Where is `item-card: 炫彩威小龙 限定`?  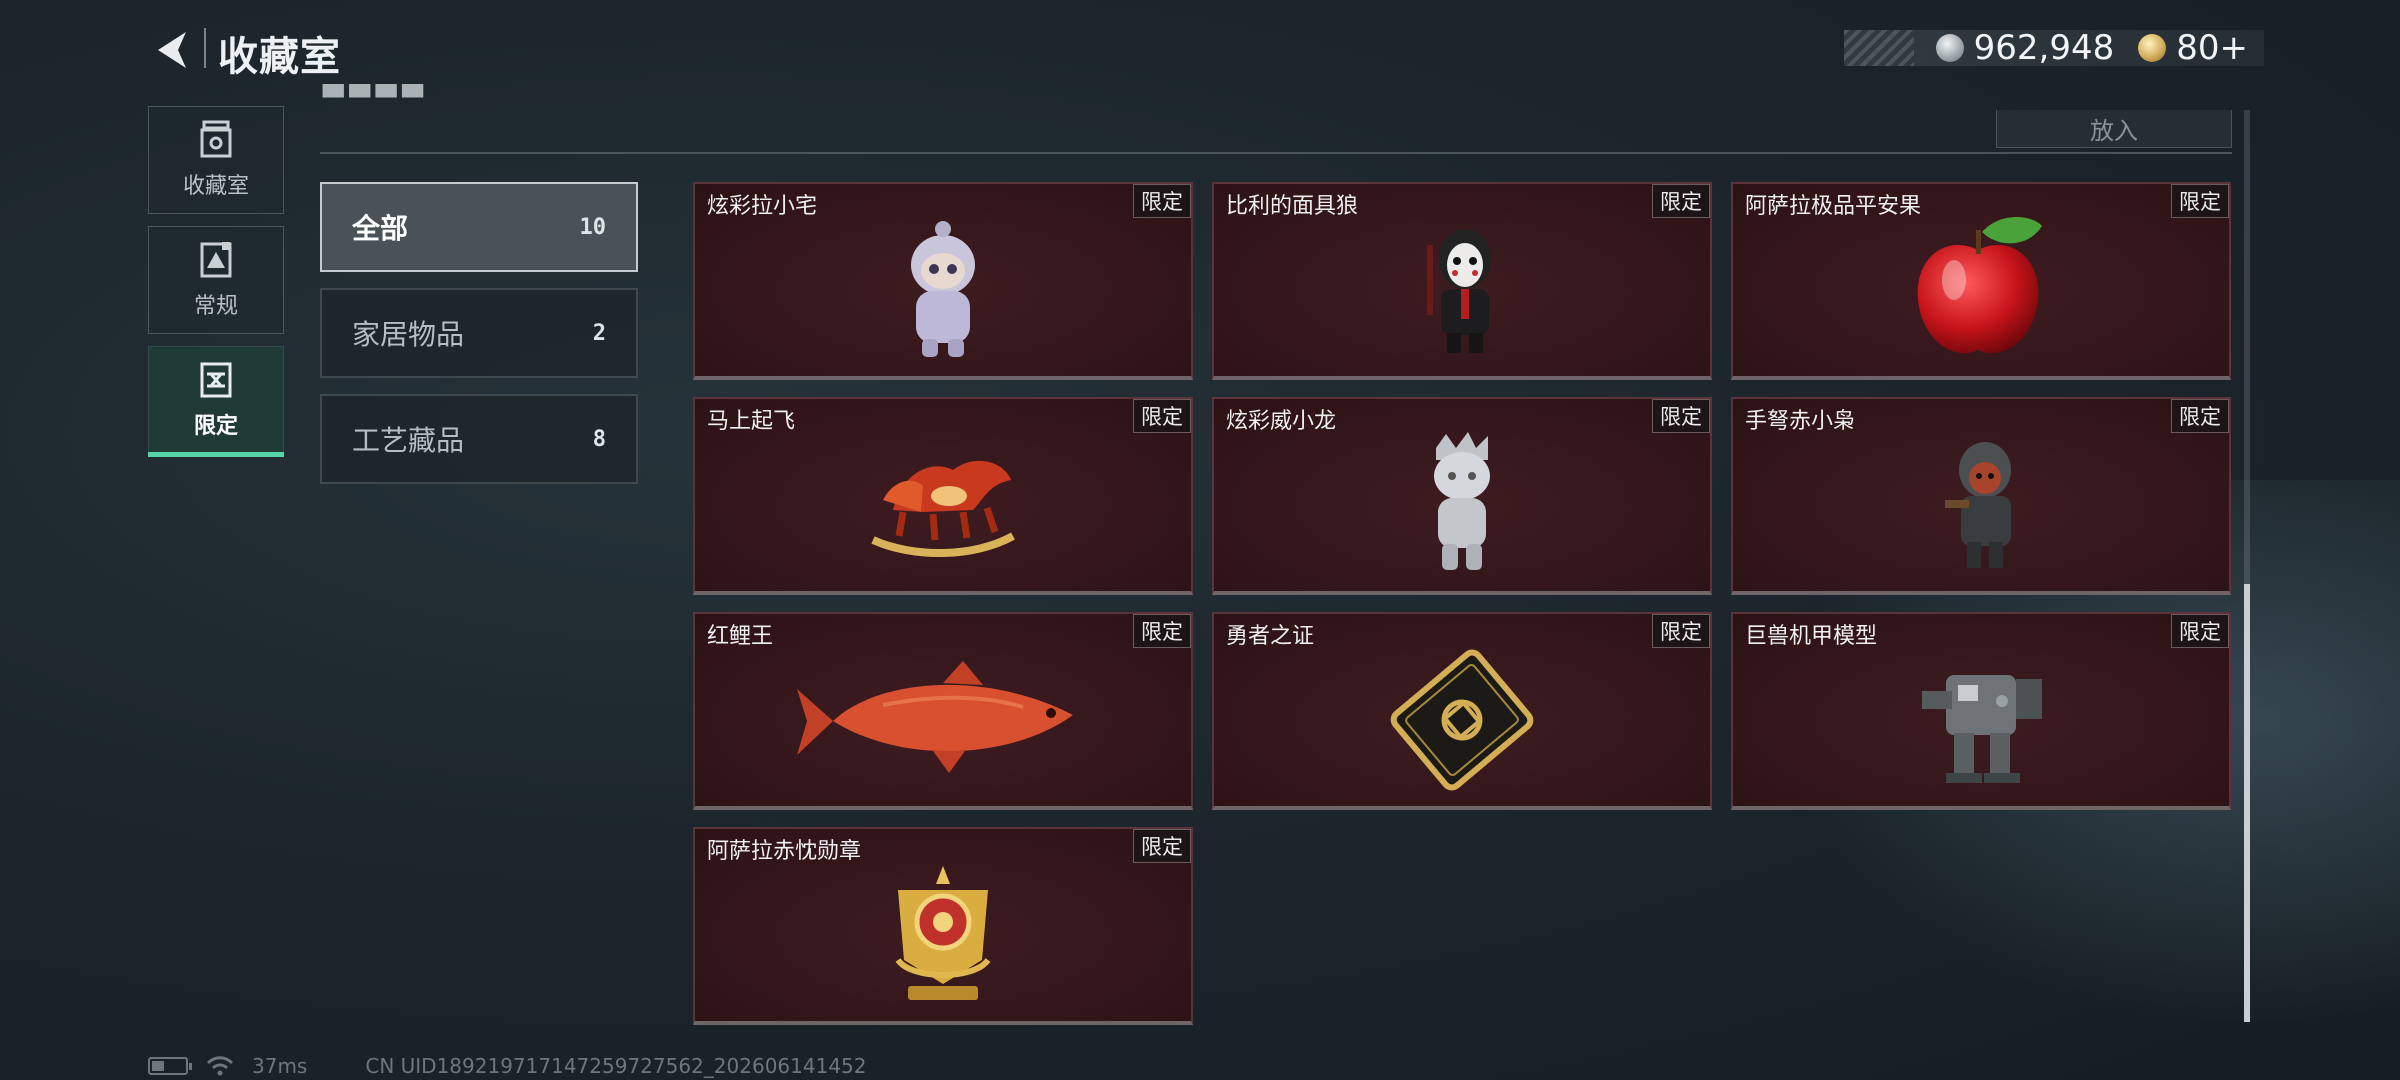 item-card: 炫彩威小龙 限定 is located at coordinates (1462, 496).